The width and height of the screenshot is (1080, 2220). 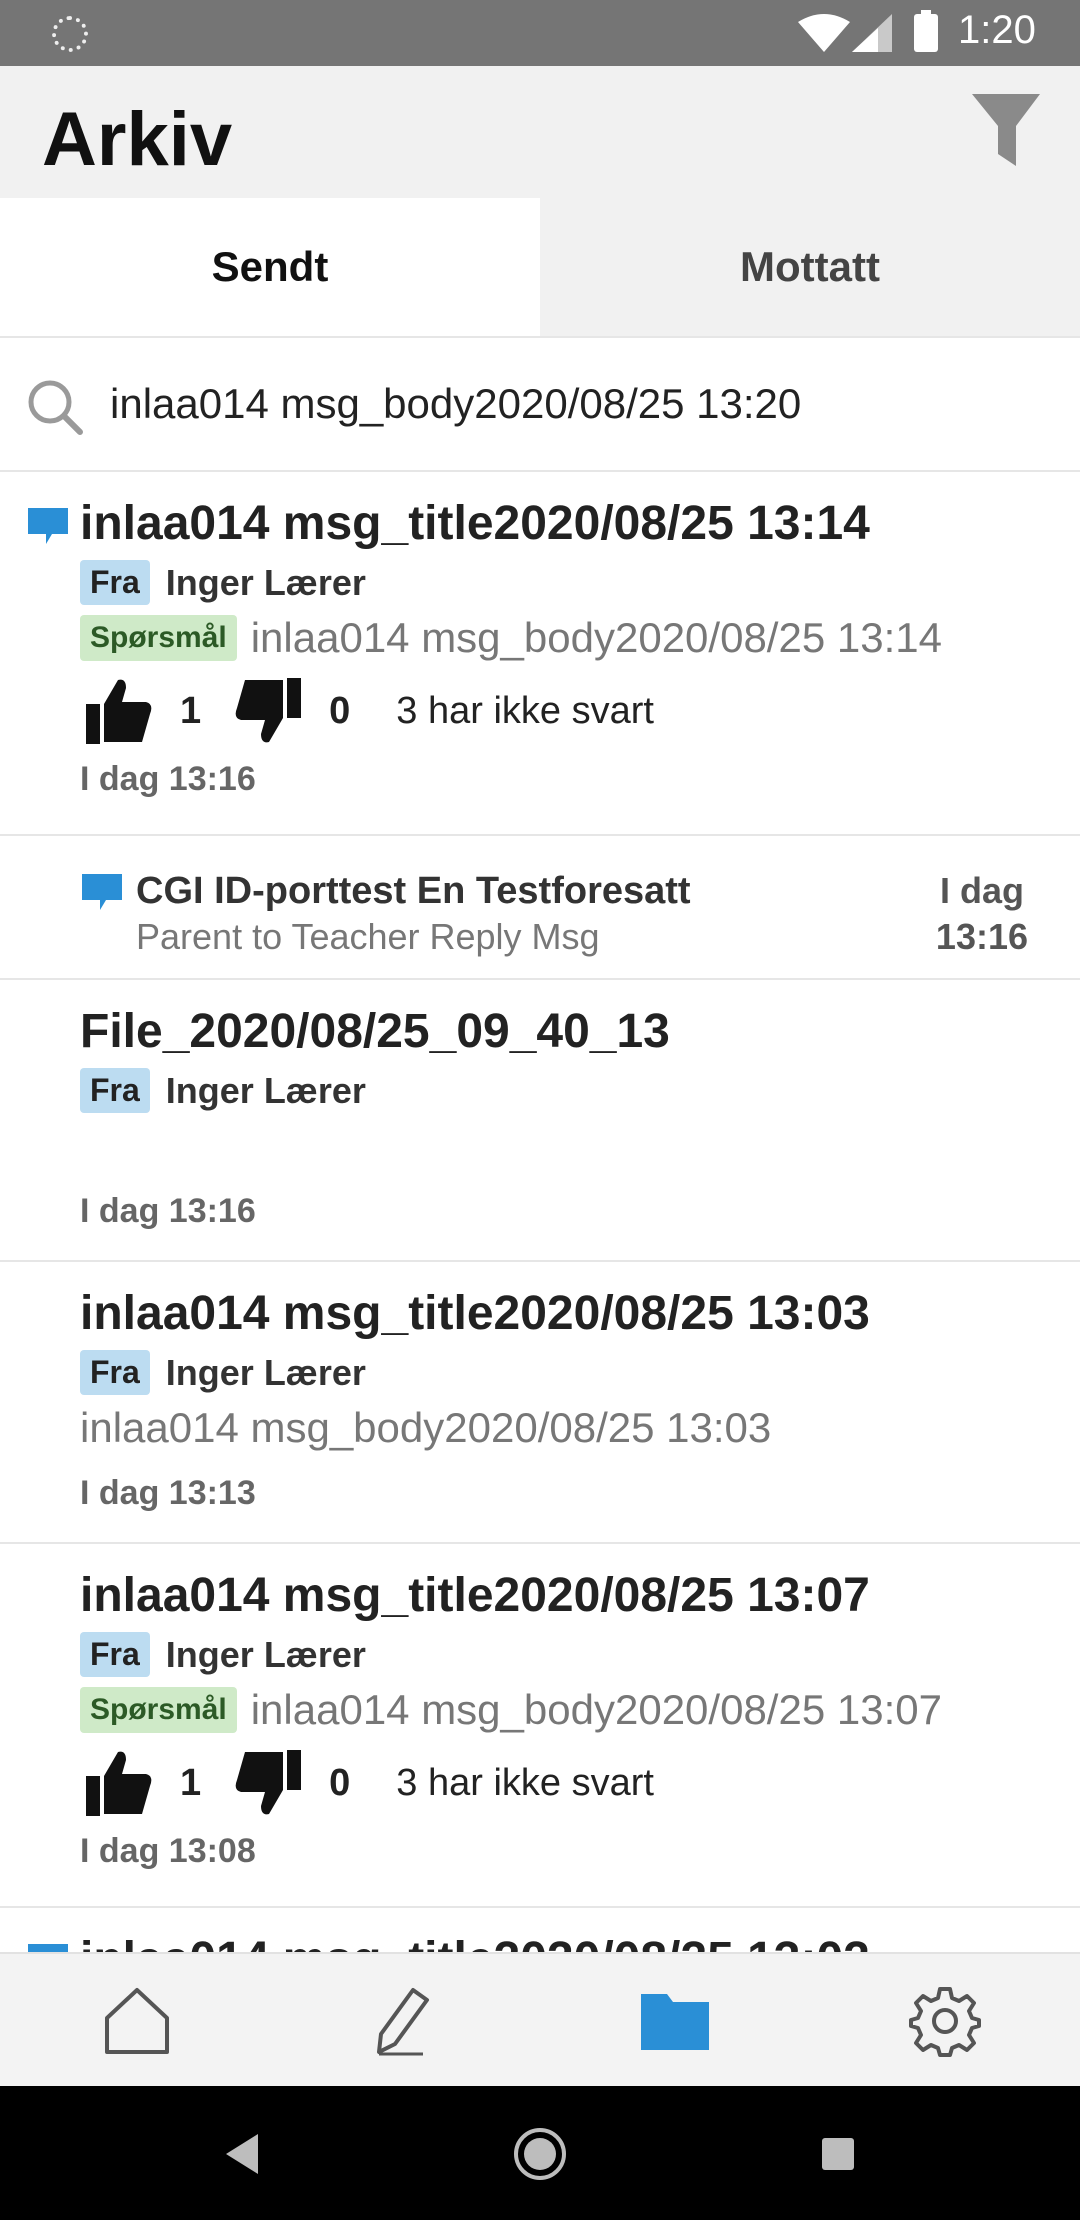 I want to click on nav-settings, so click(x=945, y=2021).